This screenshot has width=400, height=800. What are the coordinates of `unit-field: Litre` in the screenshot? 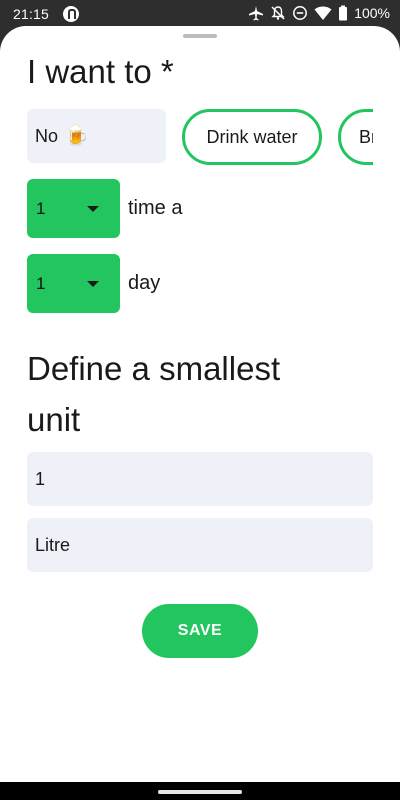 It's located at (200, 545).